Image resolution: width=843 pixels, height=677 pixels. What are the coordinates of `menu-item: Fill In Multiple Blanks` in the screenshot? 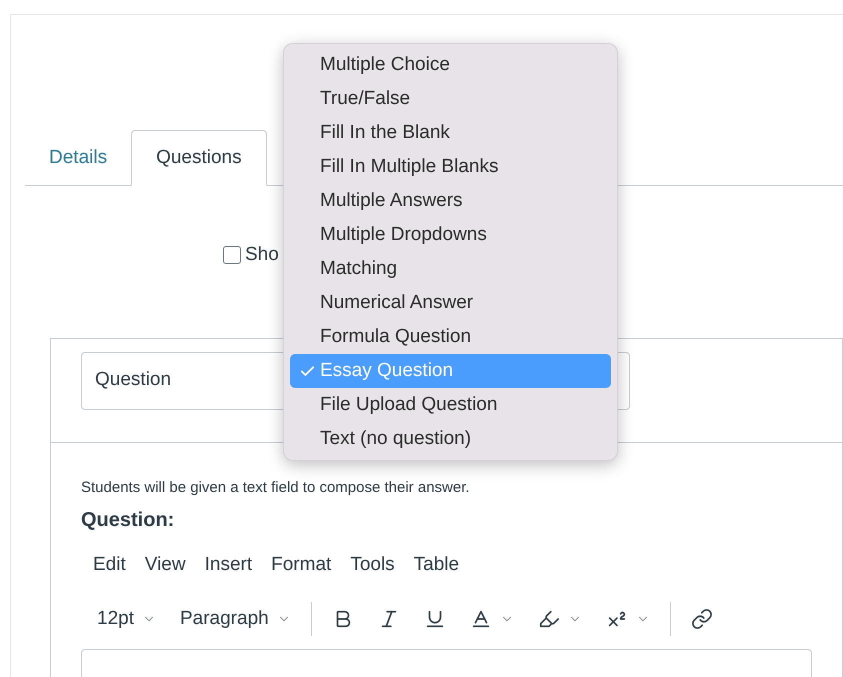 It's located at (450, 167).